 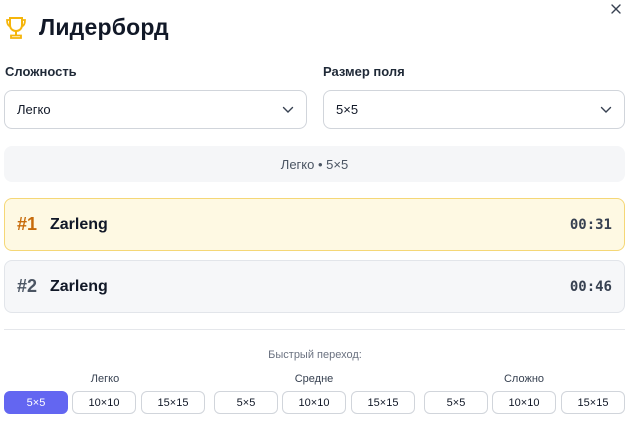 I want to click on quick-jump-easy-15x15: 15×15, so click(x=173, y=402).